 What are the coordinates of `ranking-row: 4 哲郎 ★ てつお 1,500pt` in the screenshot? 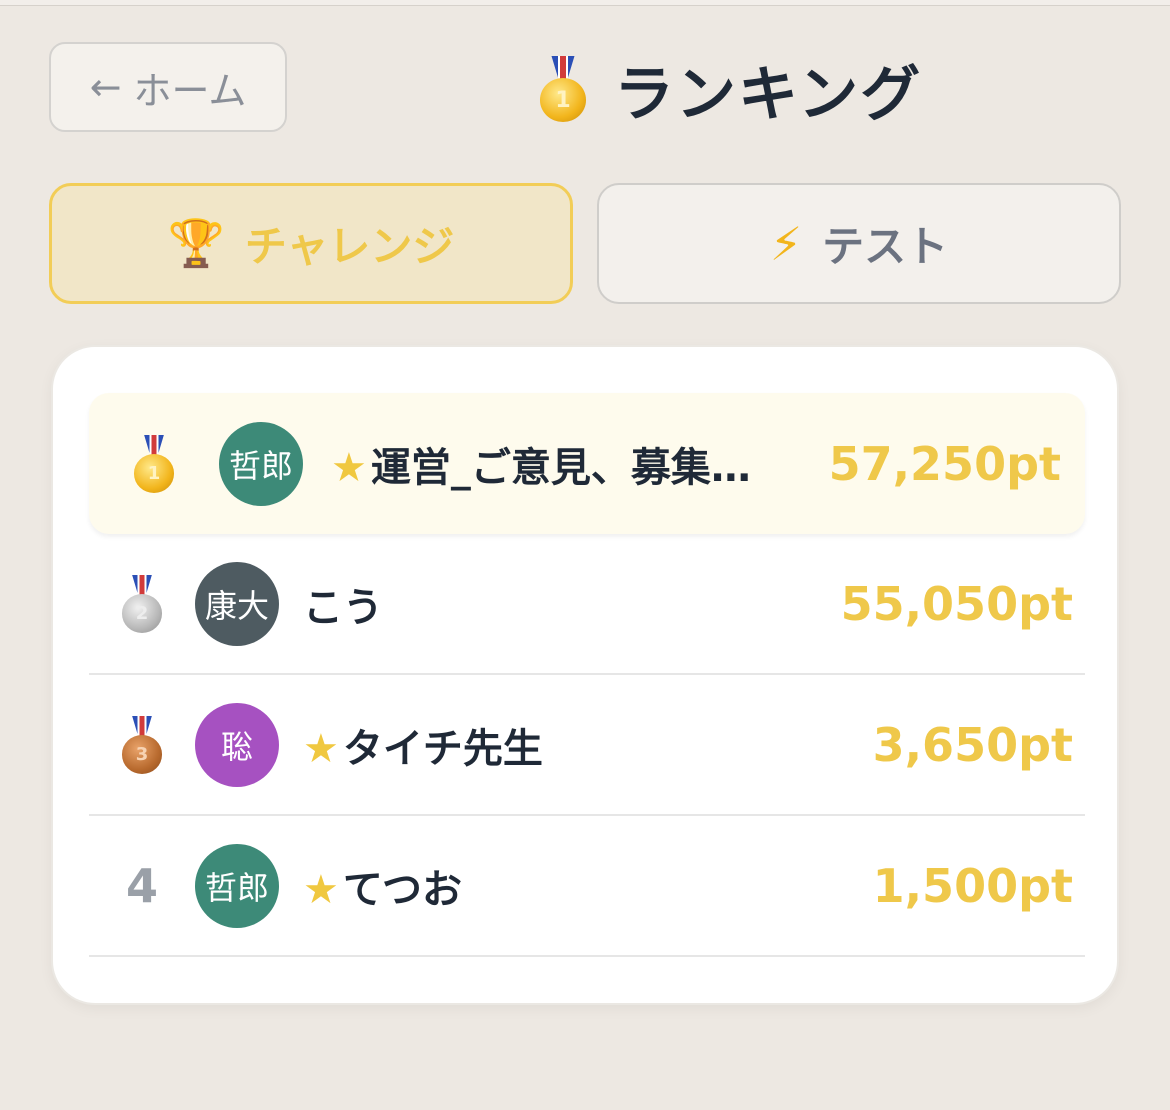 It's located at (587, 886).